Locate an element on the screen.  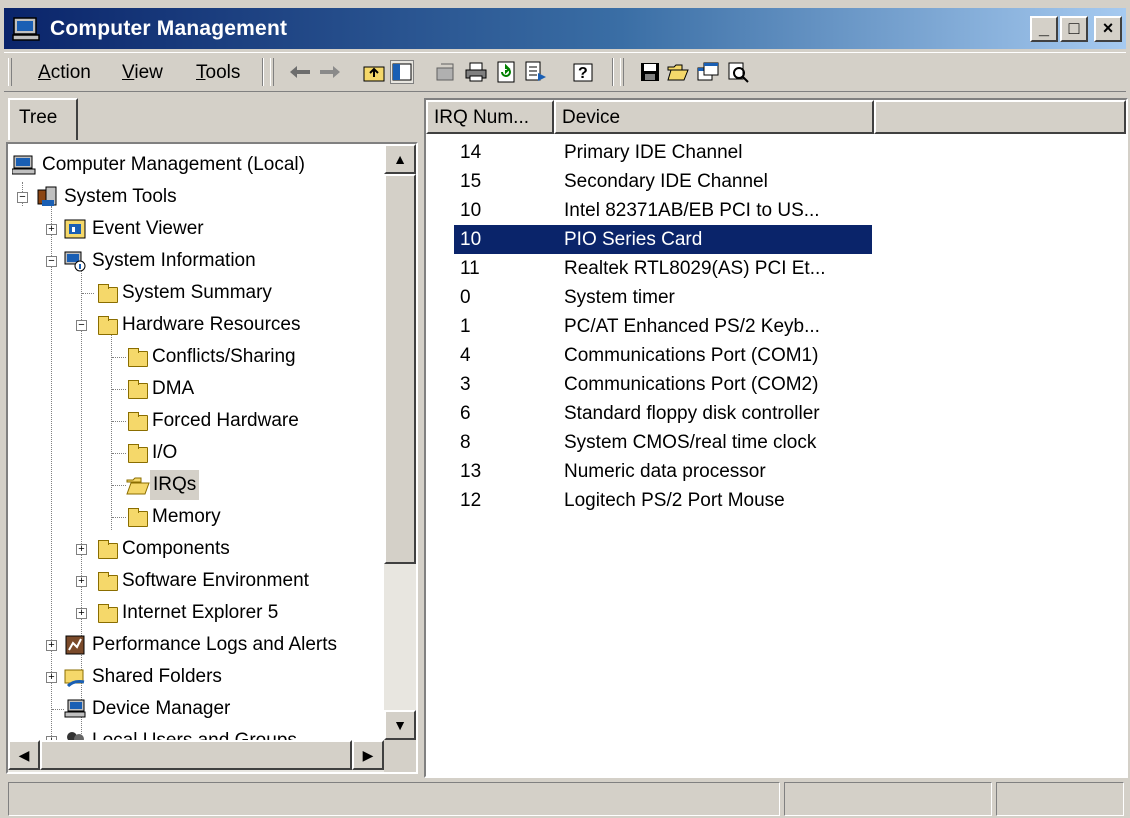
tree-node-software-environment: + Software Environment is located at coordinates (196, 581).